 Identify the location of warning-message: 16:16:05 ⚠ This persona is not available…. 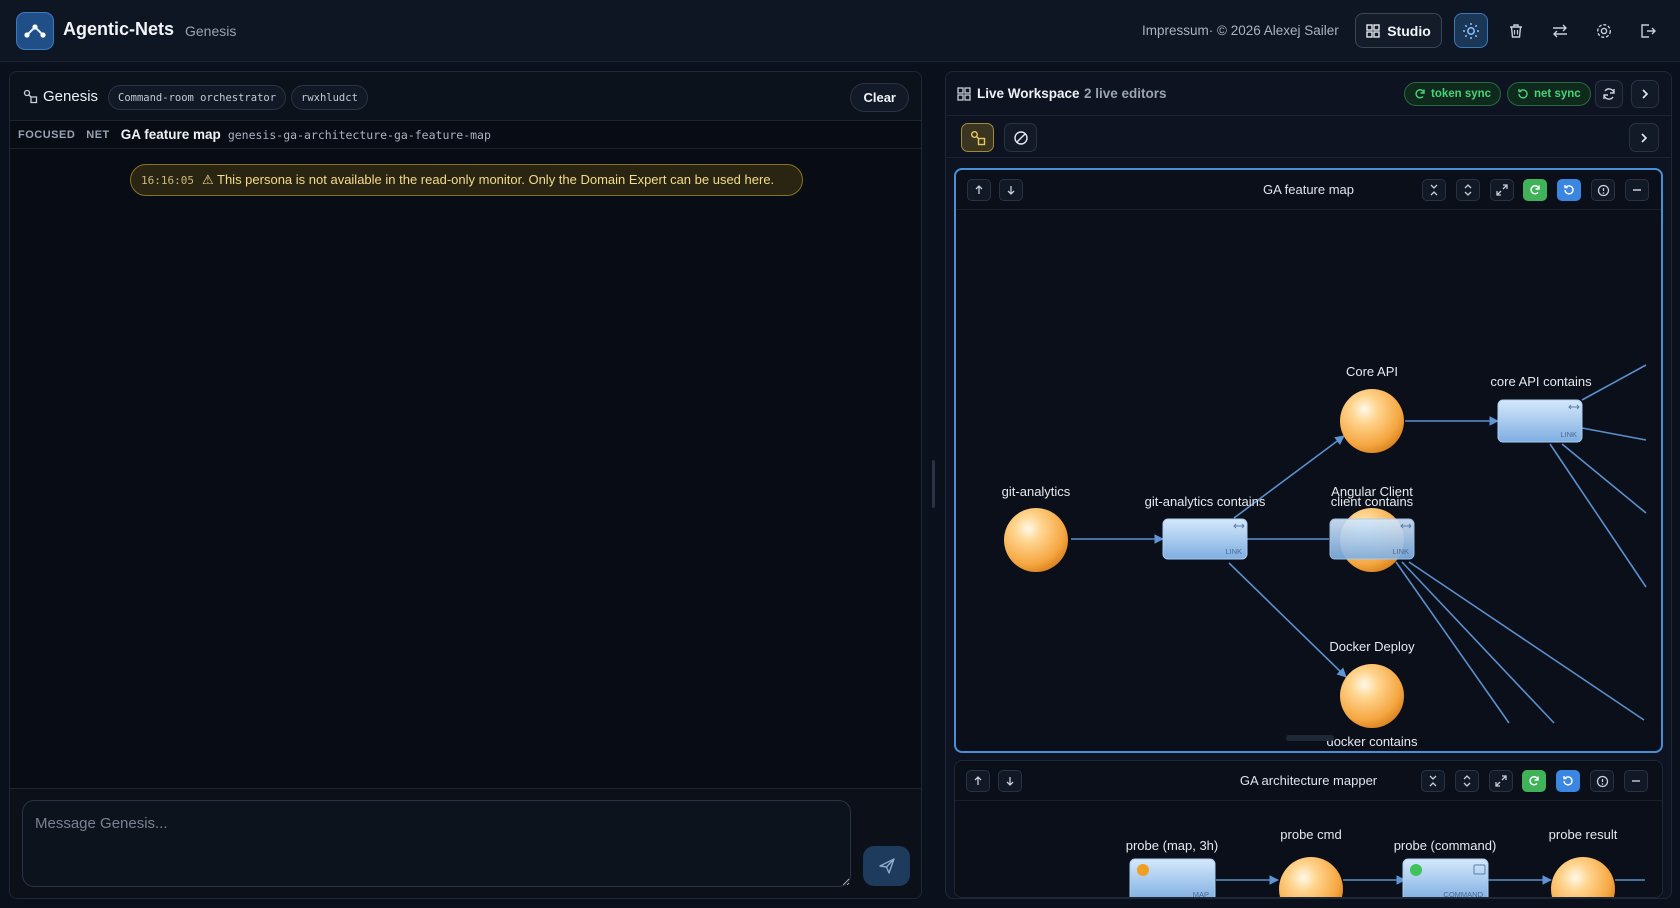
(466, 180).